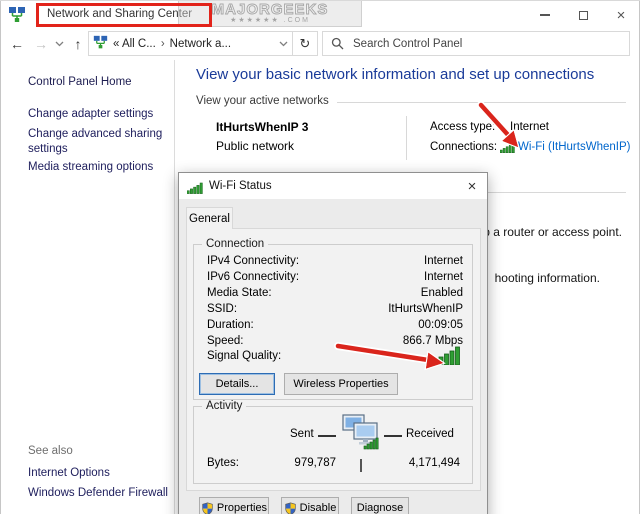 Image resolution: width=640 pixels, height=514 pixels. Describe the element at coordinates (223, 463) in the screenshot. I see `bytes-label: Bytes:` at that location.